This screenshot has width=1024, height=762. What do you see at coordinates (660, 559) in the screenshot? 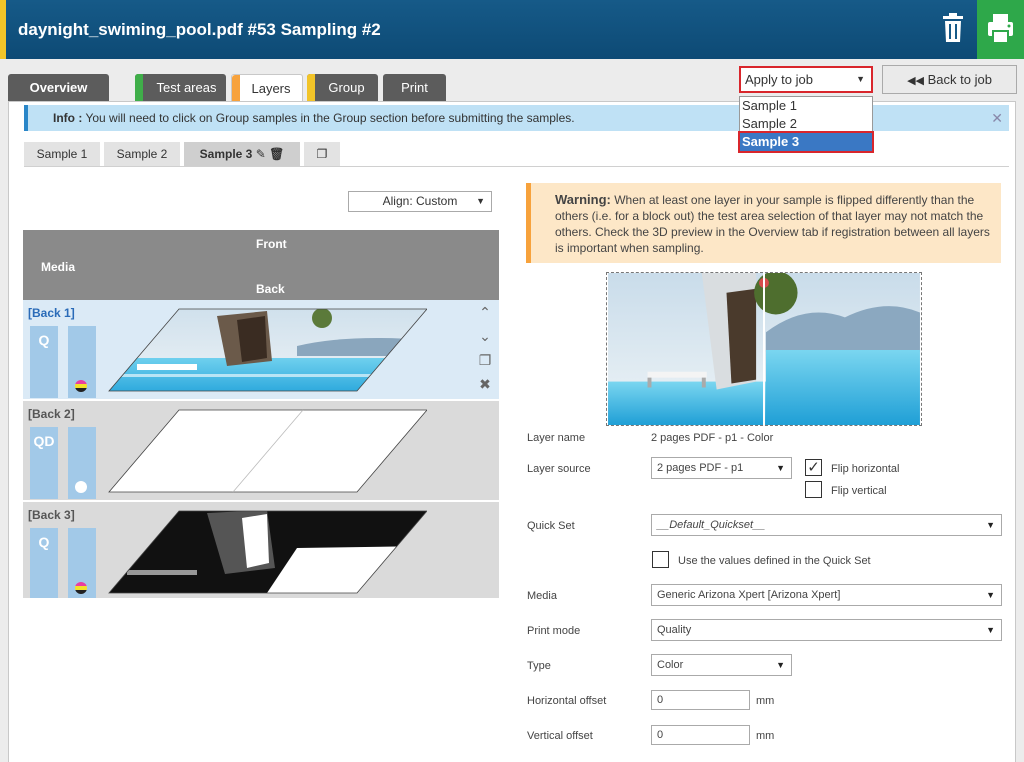
I see `use-quickset-values-checkbox` at bounding box center [660, 559].